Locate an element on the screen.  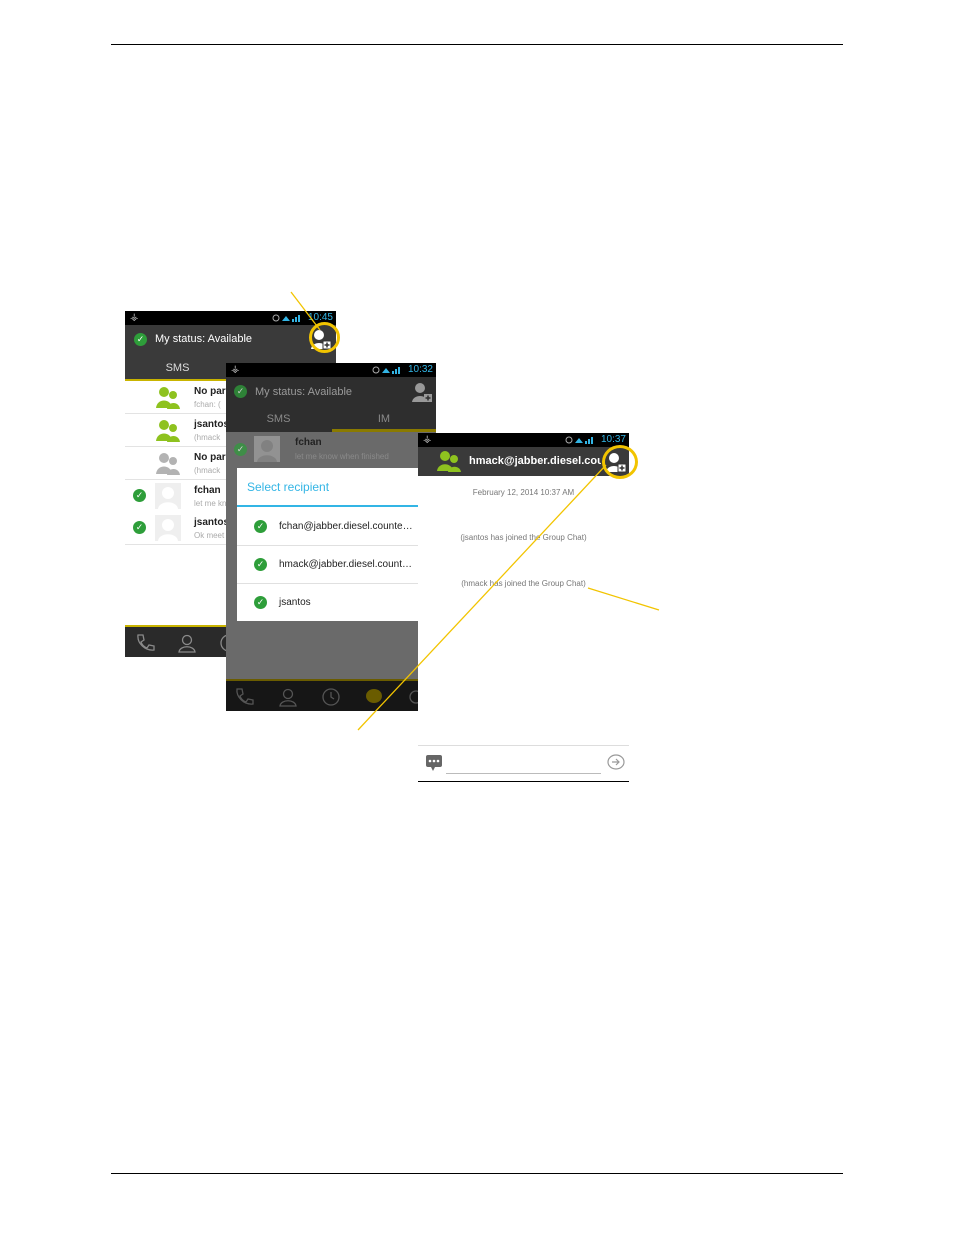
chat-action-bar: hmack@jabber.diesel.count is located at coordinates (523, 461).